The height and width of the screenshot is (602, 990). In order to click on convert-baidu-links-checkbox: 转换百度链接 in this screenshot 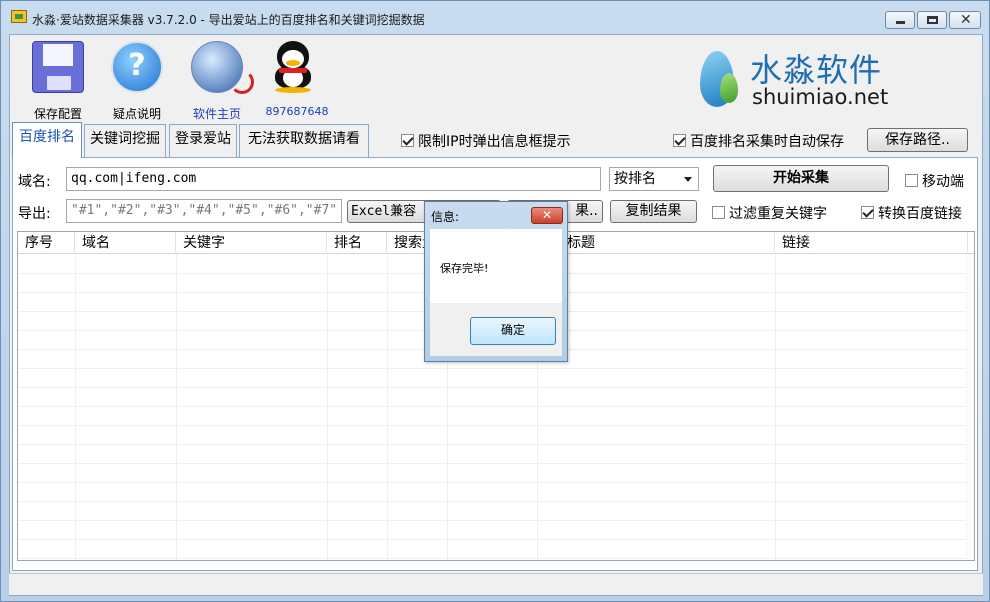, I will do `click(911, 213)`.